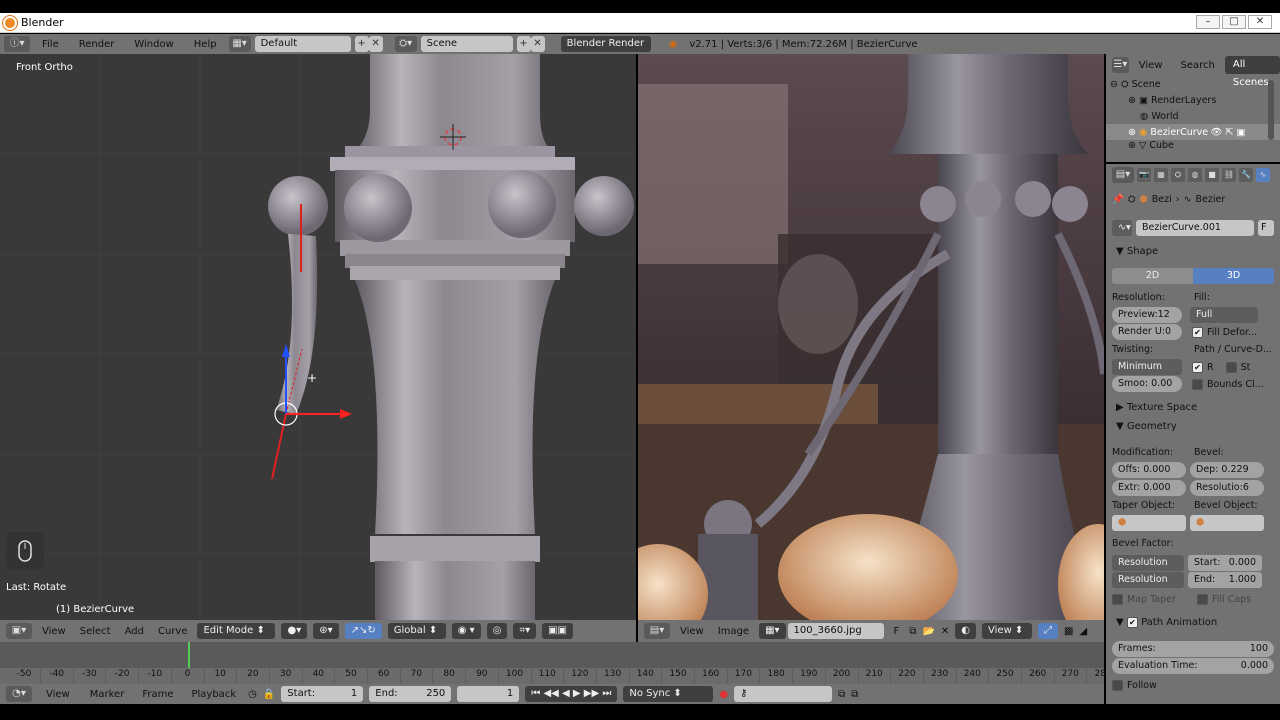  What do you see at coordinates (1227, 132) in the screenshot?
I see `visibility-icon: 👁 ⇱ ▣` at bounding box center [1227, 132].